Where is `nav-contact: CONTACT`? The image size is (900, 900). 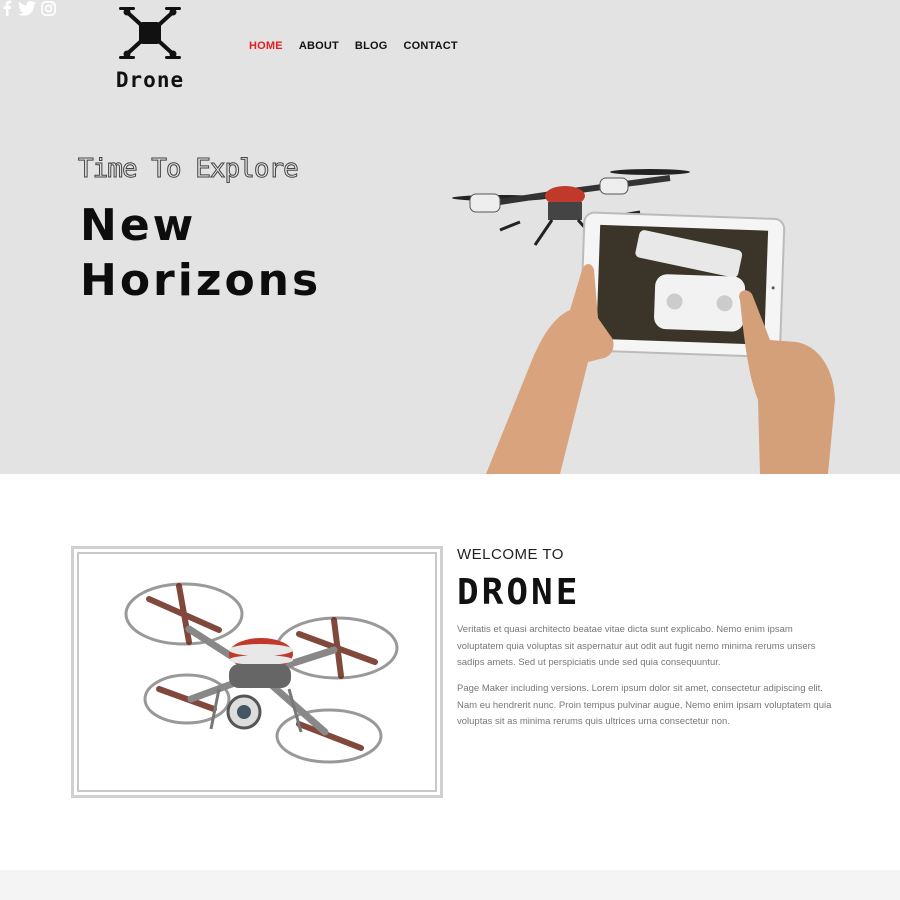 nav-contact: CONTACT is located at coordinates (431, 46).